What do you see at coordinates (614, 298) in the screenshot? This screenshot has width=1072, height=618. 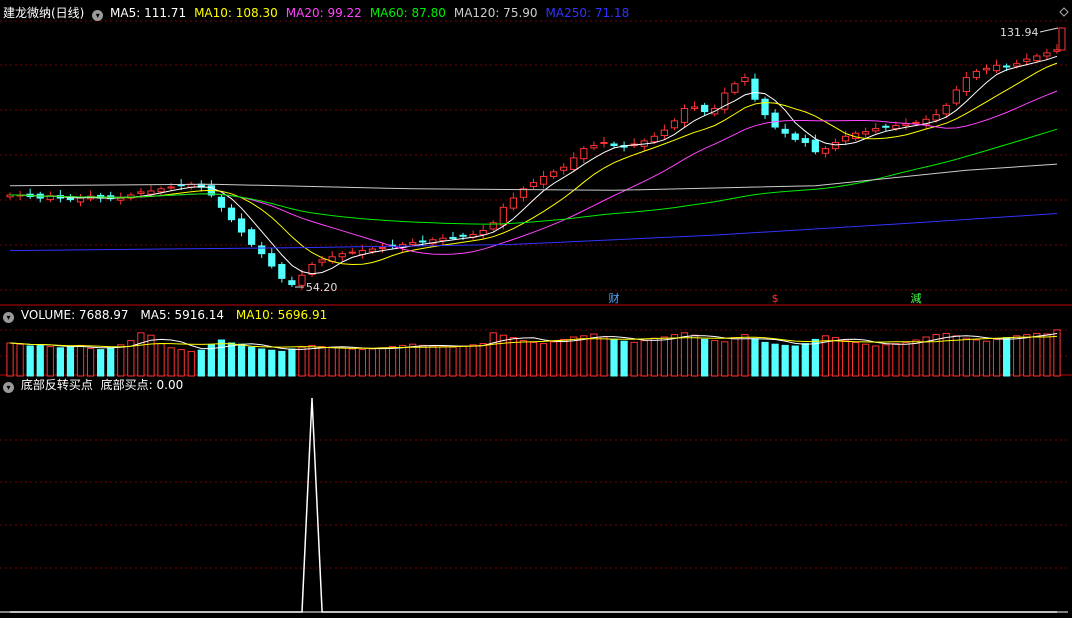 I see `event-marker-0: 财` at bounding box center [614, 298].